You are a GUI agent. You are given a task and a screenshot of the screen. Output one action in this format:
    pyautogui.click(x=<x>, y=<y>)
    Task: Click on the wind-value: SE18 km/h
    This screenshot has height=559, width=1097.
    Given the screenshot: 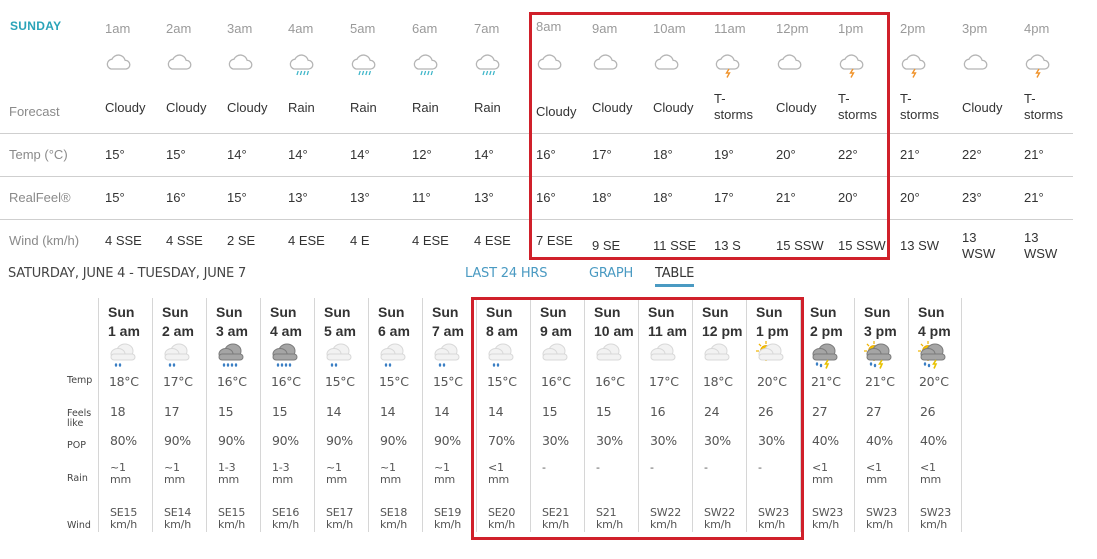 What is the action you would take?
    pyautogui.click(x=393, y=519)
    